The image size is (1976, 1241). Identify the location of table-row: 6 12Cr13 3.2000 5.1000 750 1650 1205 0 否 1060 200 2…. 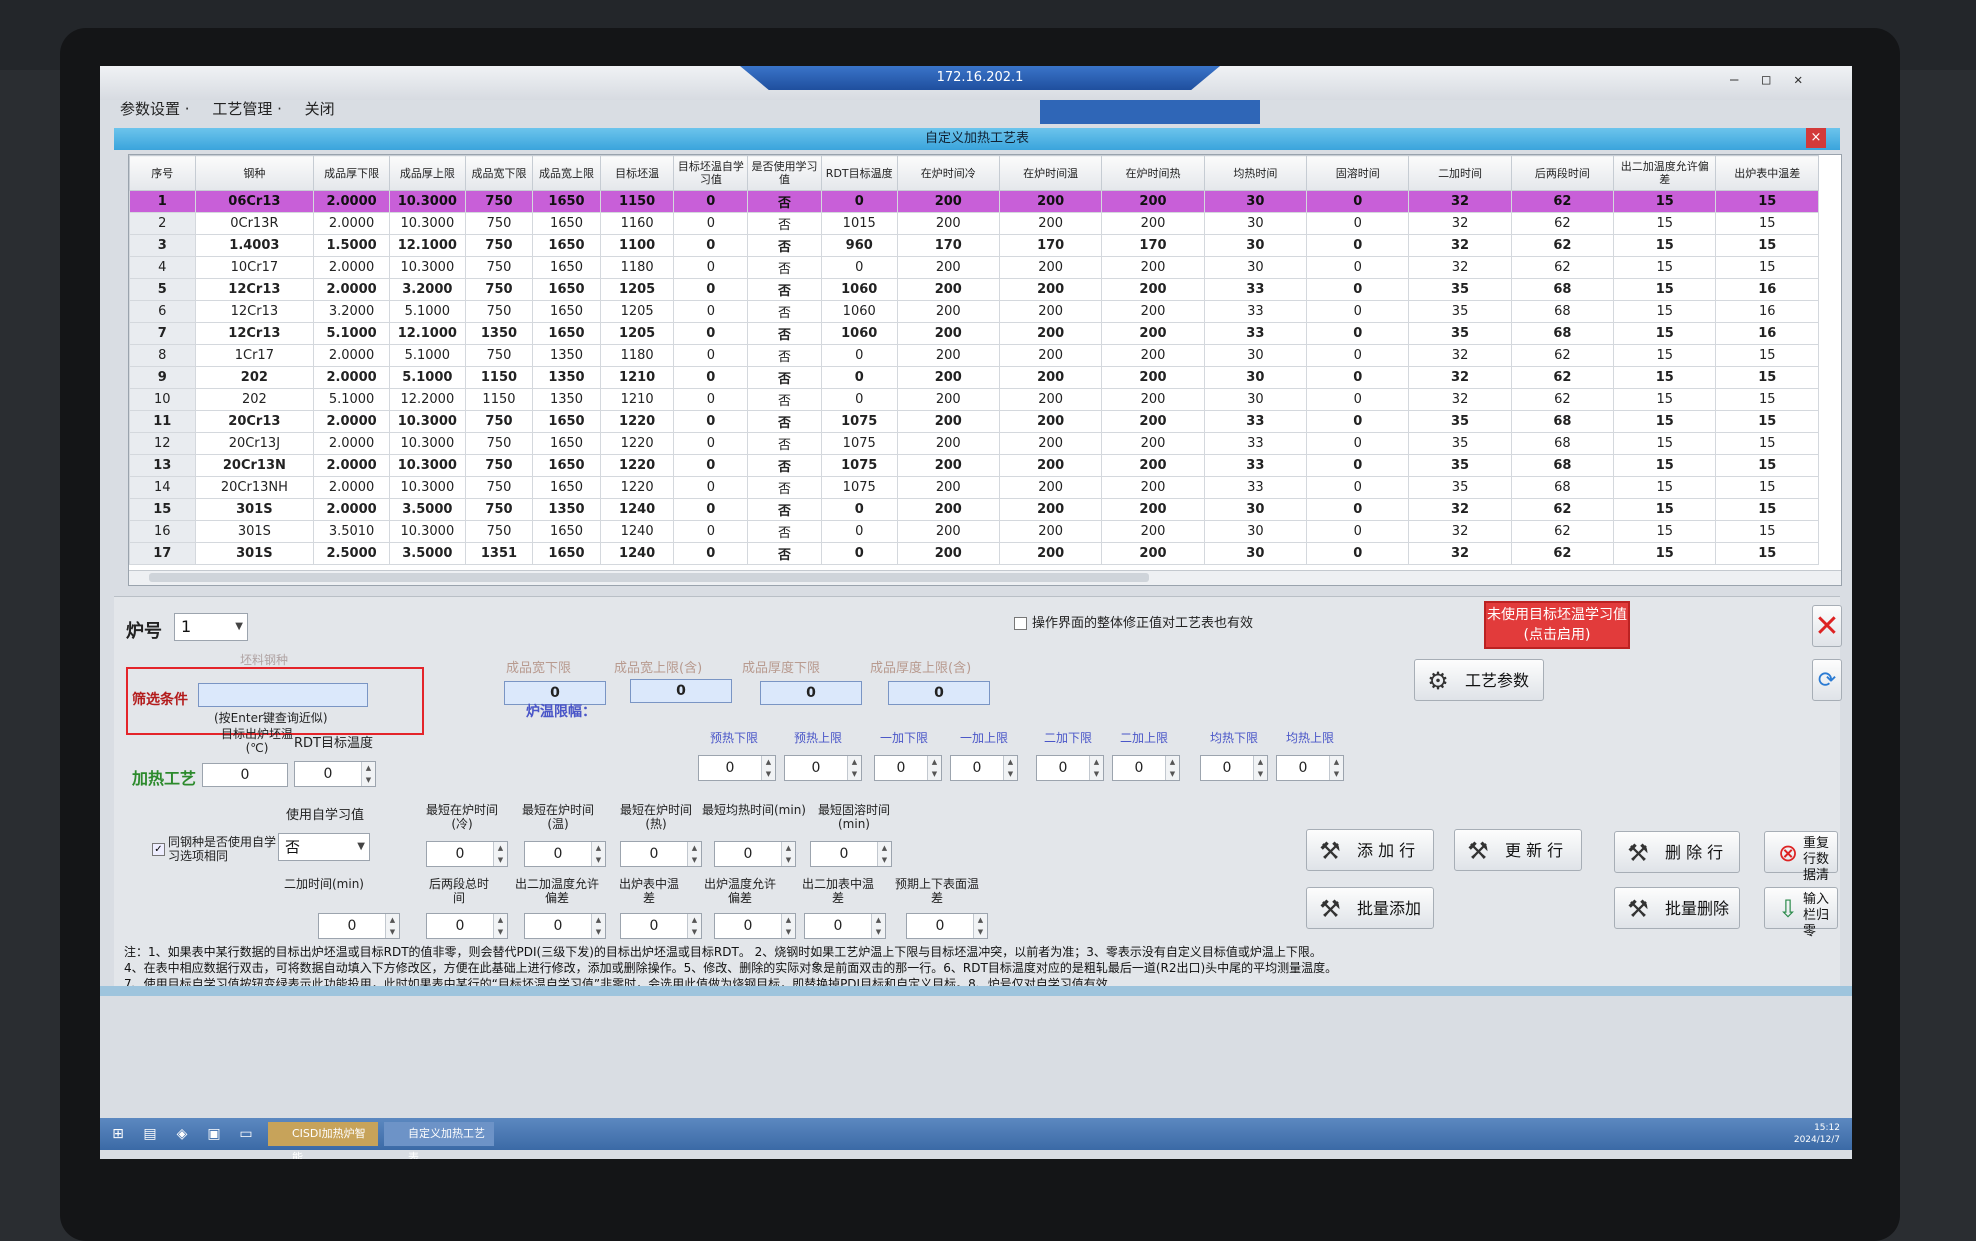
(974, 311).